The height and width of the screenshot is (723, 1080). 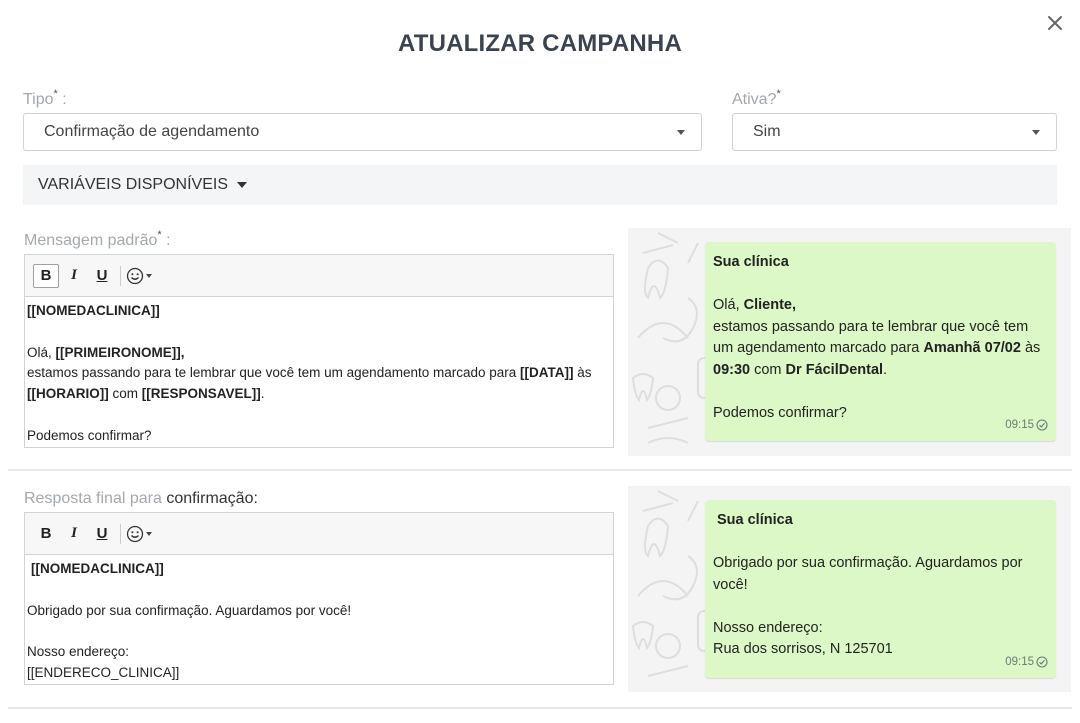 I want to click on preview-text: Podemos confirmar?, so click(x=780, y=412).